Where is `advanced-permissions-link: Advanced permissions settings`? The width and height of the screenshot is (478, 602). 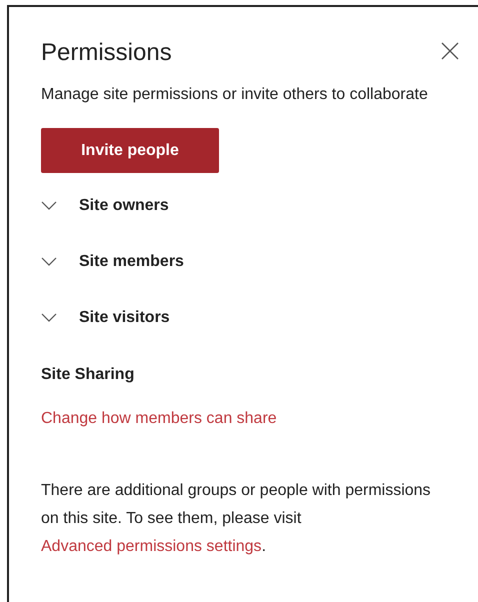 advanced-permissions-link: Advanced permissions settings is located at coordinates (151, 546).